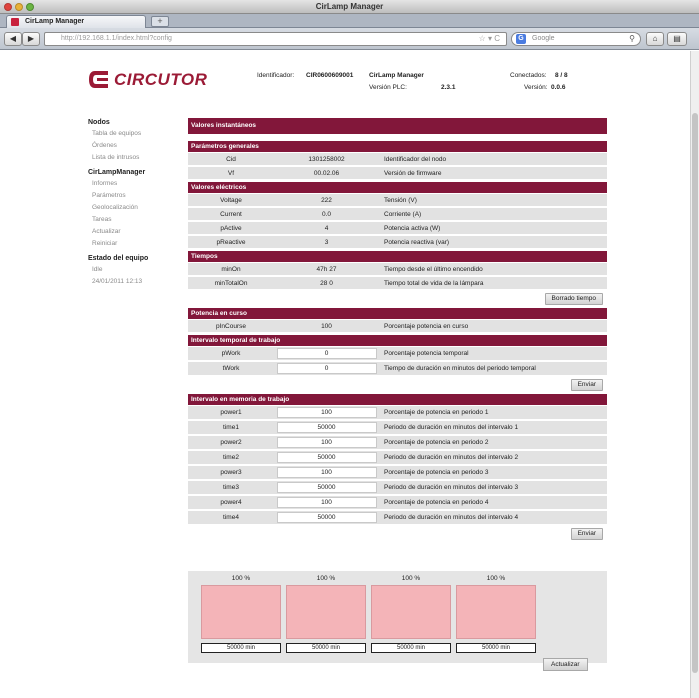  I want to click on search-placeholder: Google, so click(543, 38).